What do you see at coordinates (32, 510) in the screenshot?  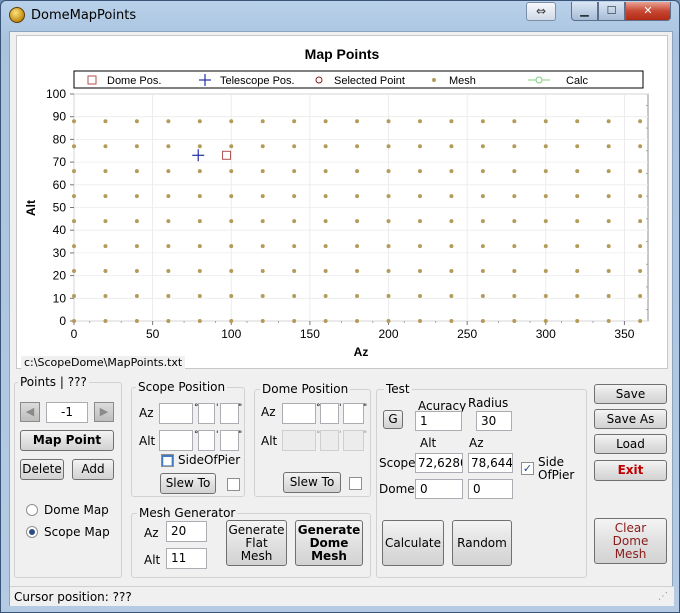 I see `dome-map-radio` at bounding box center [32, 510].